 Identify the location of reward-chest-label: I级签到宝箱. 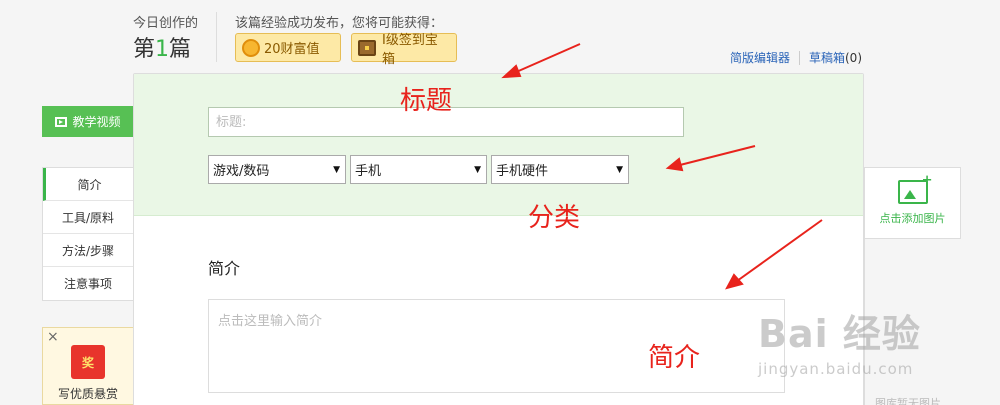
(410, 49).